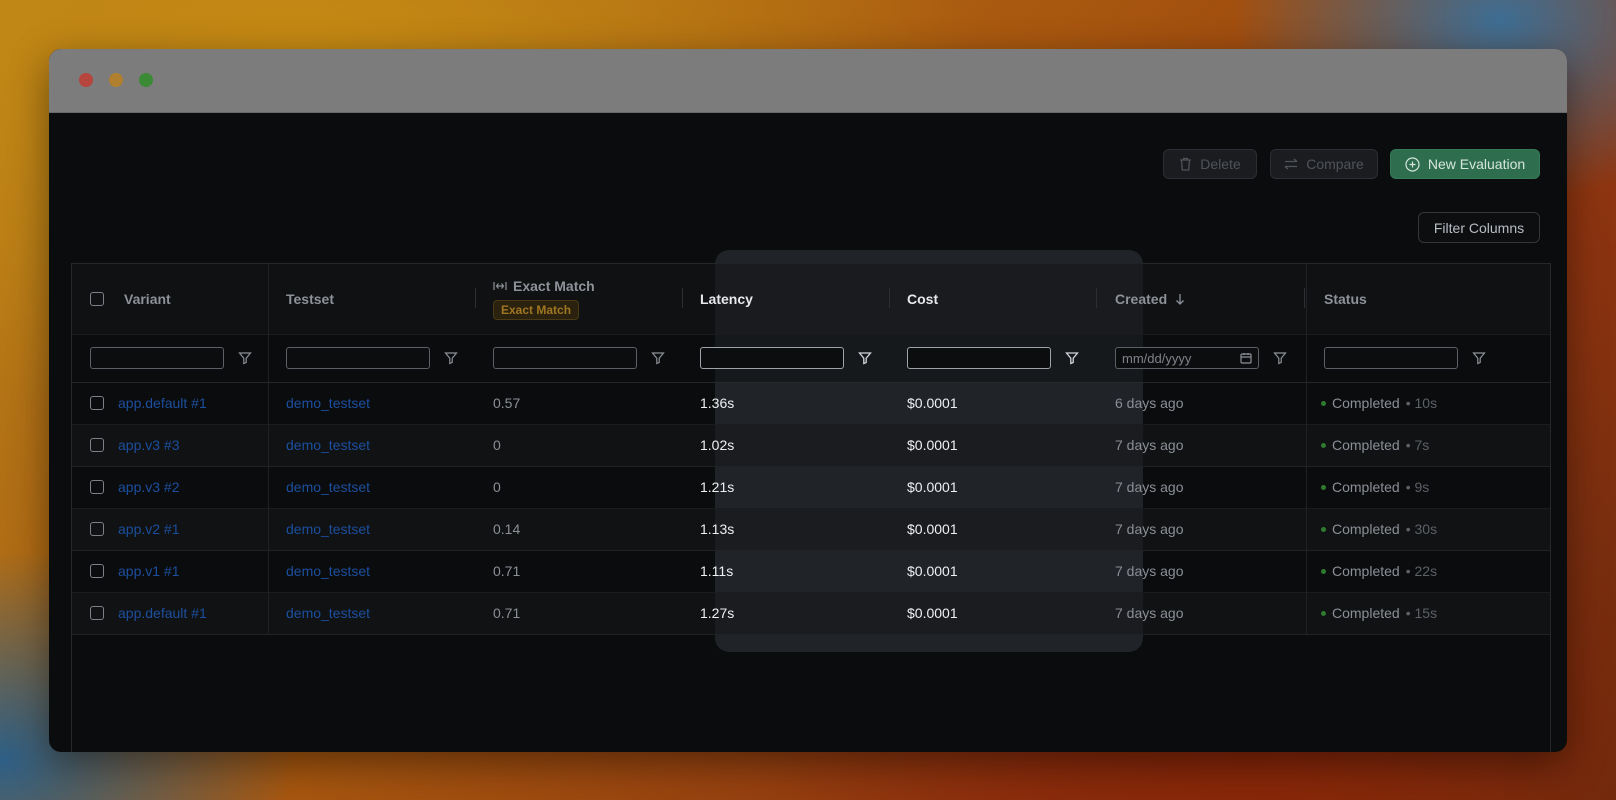 Image resolution: width=1616 pixels, height=800 pixels. I want to click on header-latency: Latency, so click(726, 299).